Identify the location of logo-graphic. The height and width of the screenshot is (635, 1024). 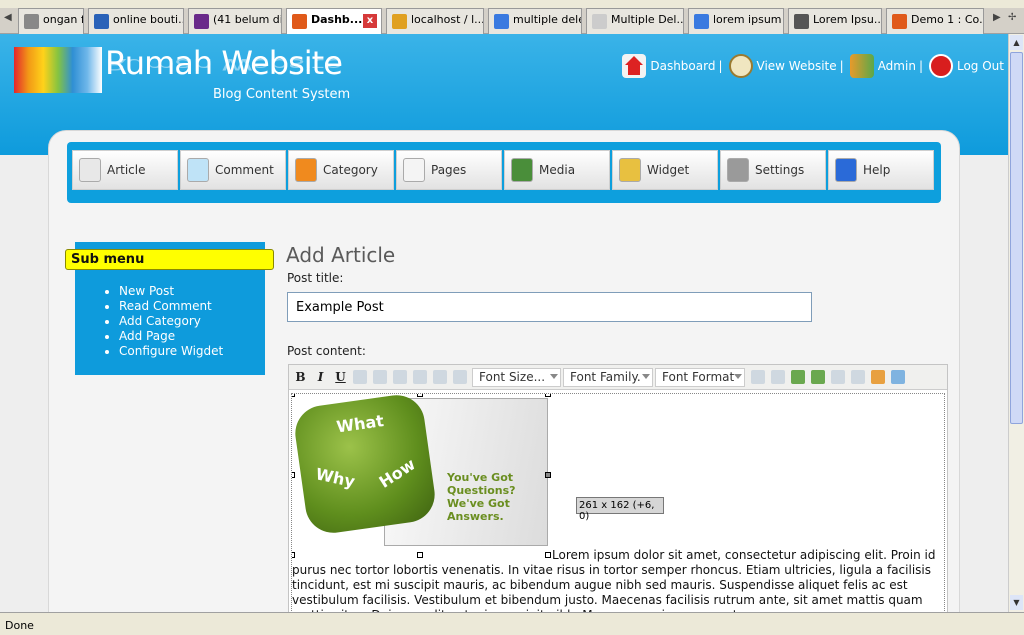
(58, 70).